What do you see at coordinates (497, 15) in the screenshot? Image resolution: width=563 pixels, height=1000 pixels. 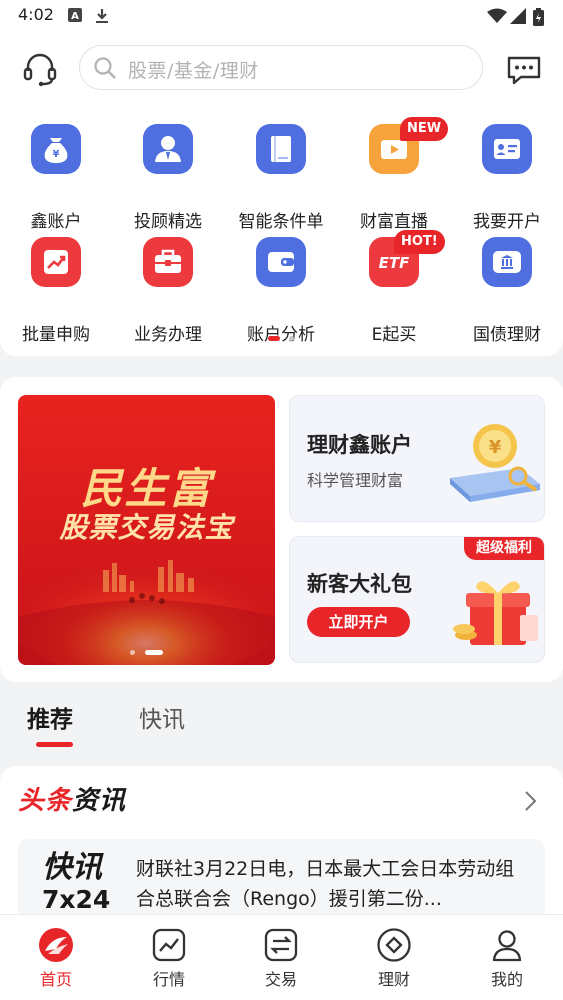 I see `wifi-icon` at bounding box center [497, 15].